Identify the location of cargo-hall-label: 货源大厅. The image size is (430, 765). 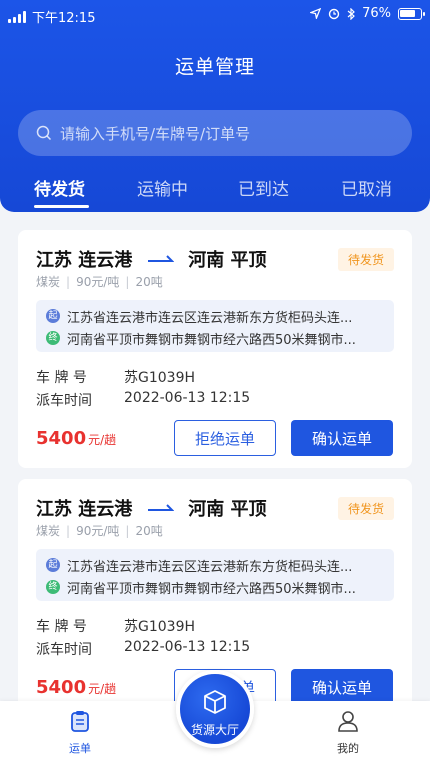
(214, 730).